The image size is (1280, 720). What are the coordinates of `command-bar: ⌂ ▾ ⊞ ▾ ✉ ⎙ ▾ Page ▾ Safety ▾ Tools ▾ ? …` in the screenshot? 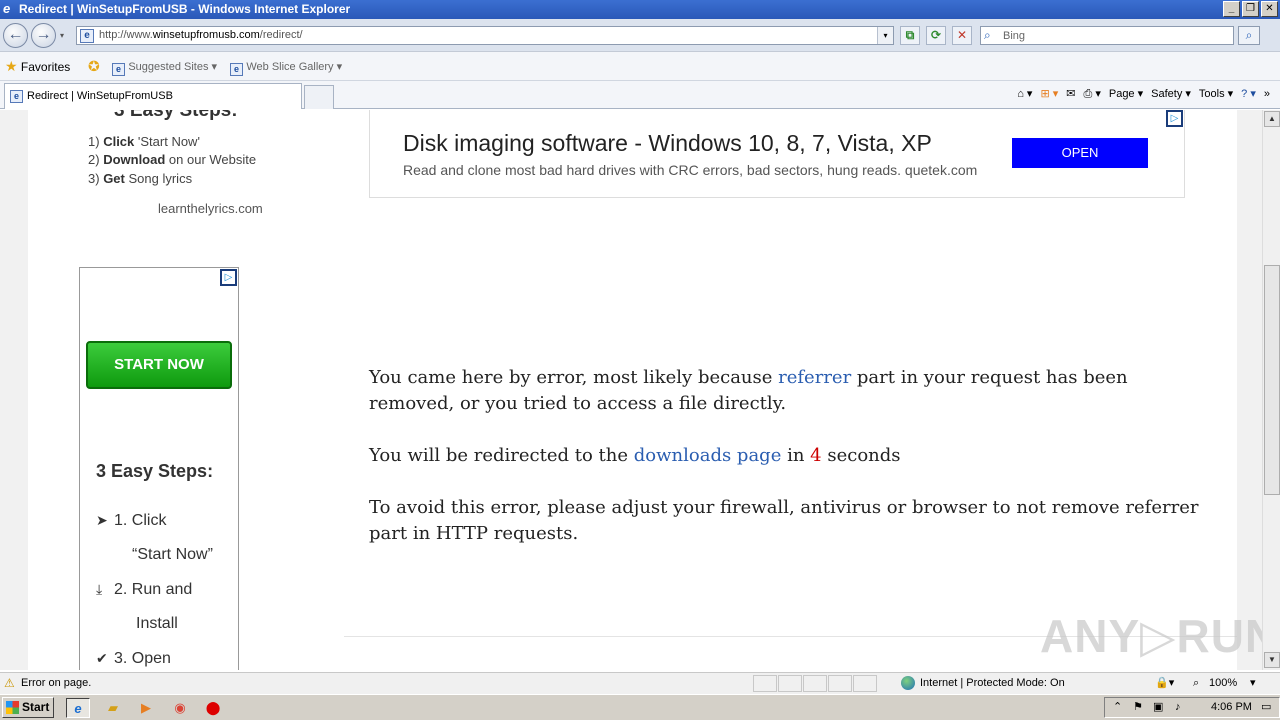 It's located at (1143, 94).